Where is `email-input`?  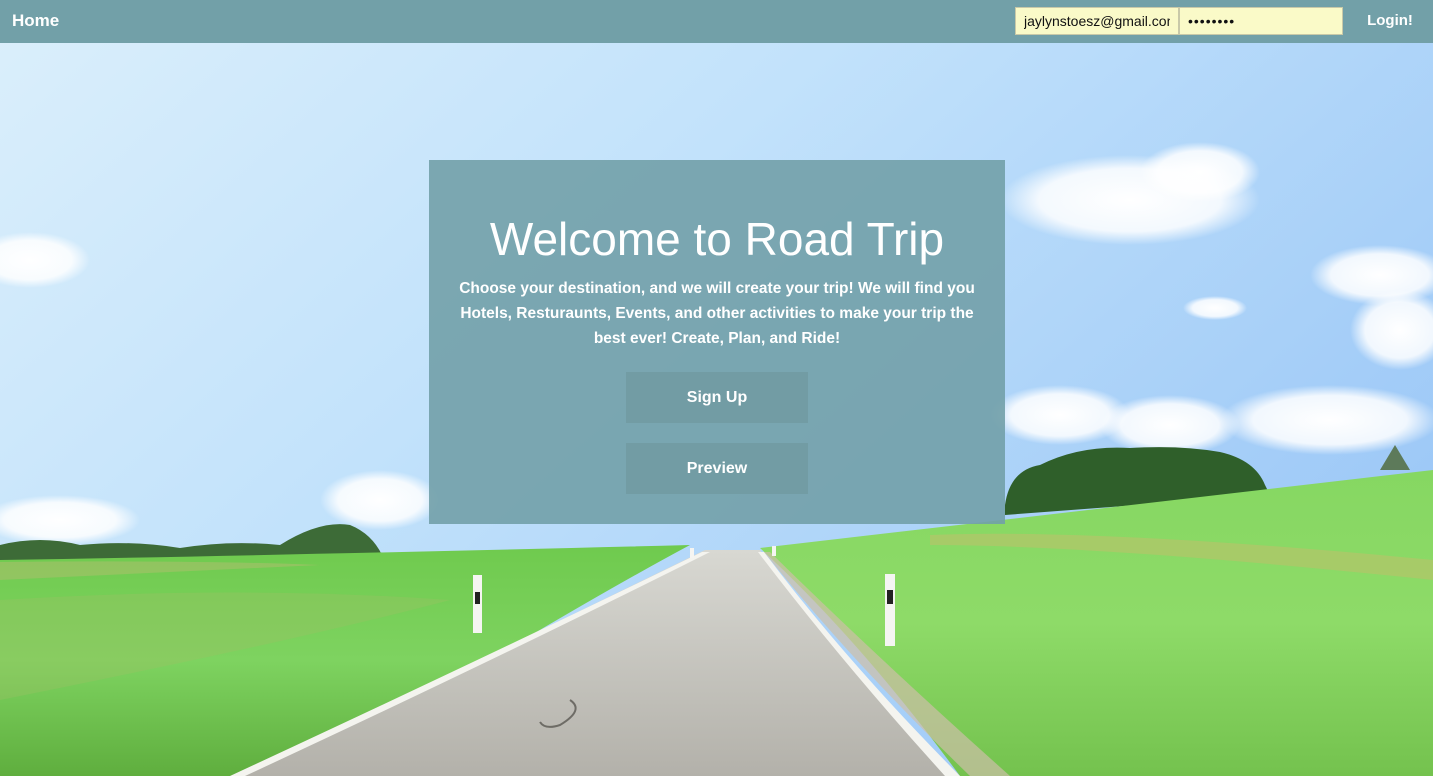
email-input is located at coordinates (1097, 21).